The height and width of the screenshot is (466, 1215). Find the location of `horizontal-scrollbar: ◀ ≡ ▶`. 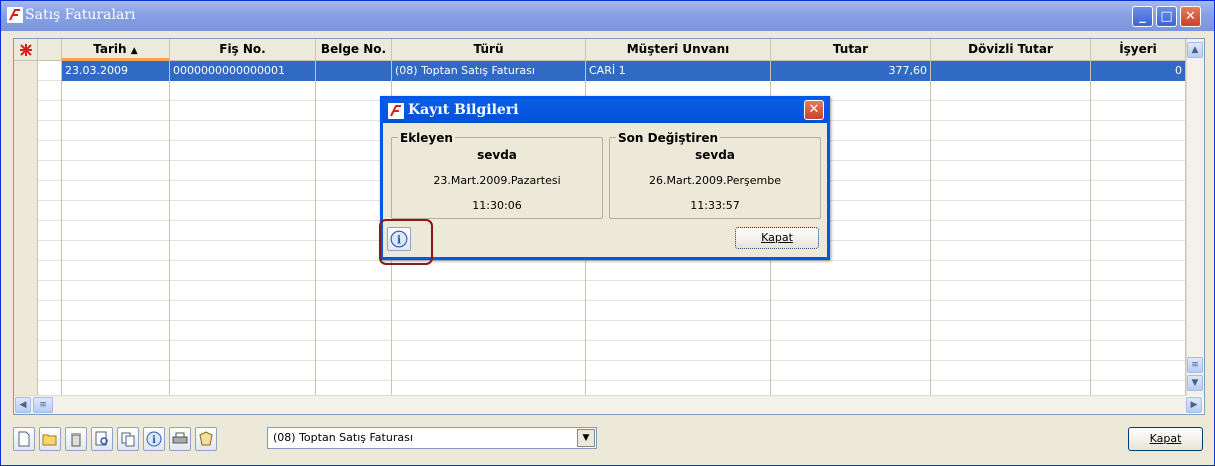

horizontal-scrollbar: ◀ ≡ ▶ is located at coordinates (608, 404).